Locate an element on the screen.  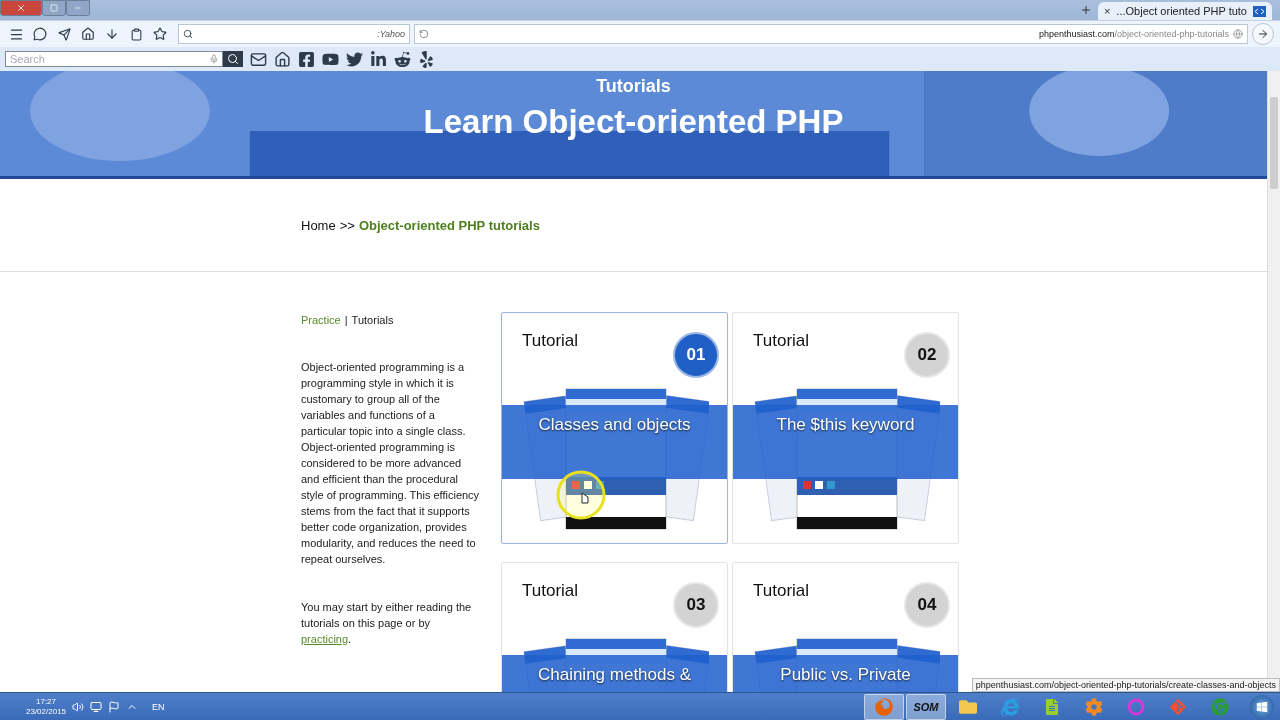
git-icon is located at coordinates (1178, 706).